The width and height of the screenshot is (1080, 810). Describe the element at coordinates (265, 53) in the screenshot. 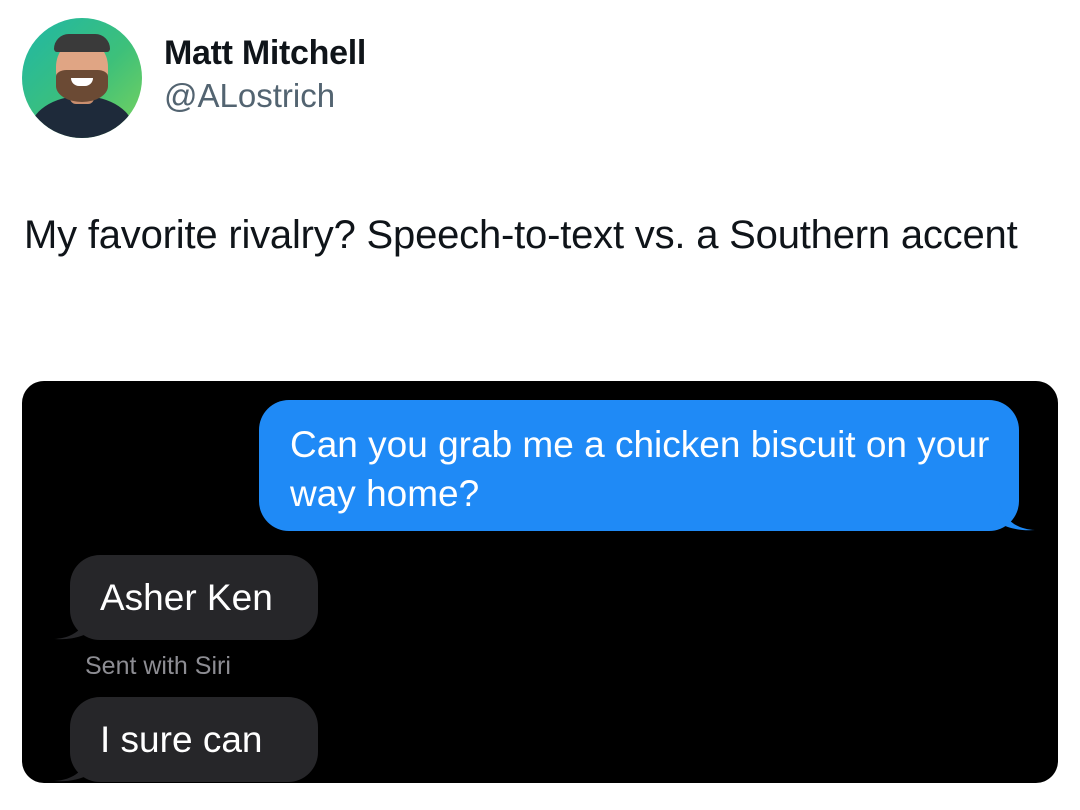

I see `author-display-name: Matt Mitchell` at that location.